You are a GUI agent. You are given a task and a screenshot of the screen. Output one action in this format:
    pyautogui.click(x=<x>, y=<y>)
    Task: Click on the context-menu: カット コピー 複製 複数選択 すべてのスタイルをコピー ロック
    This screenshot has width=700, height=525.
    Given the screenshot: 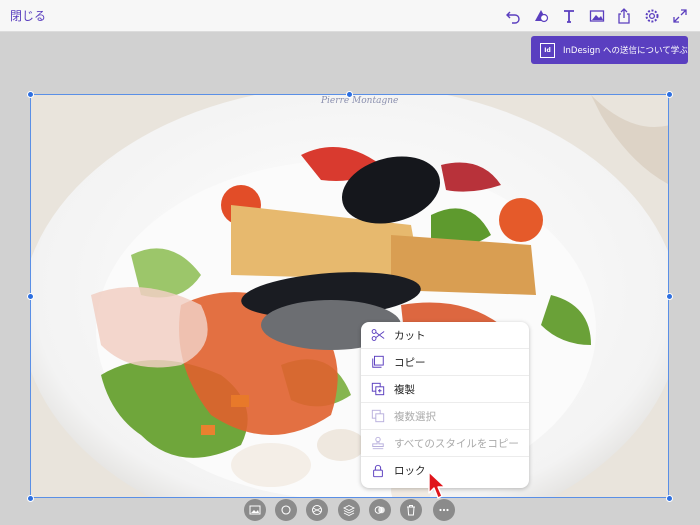 What is the action you would take?
    pyautogui.click(x=445, y=405)
    